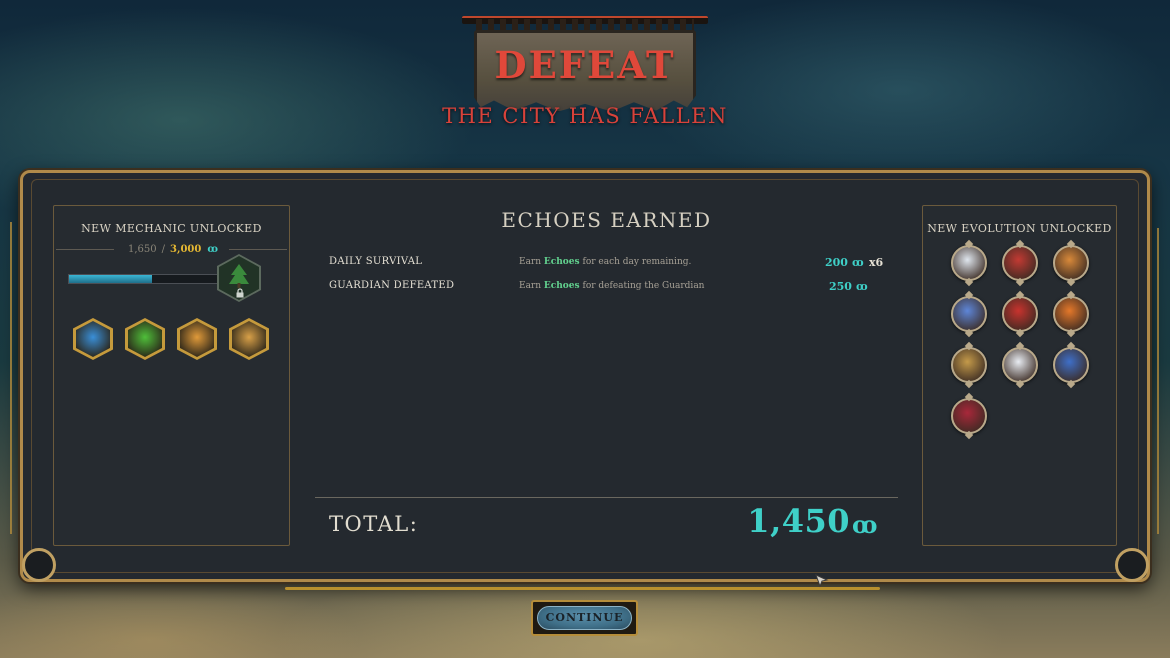 The height and width of the screenshot is (658, 1170). I want to click on spark-icon-art, so click(197, 339).